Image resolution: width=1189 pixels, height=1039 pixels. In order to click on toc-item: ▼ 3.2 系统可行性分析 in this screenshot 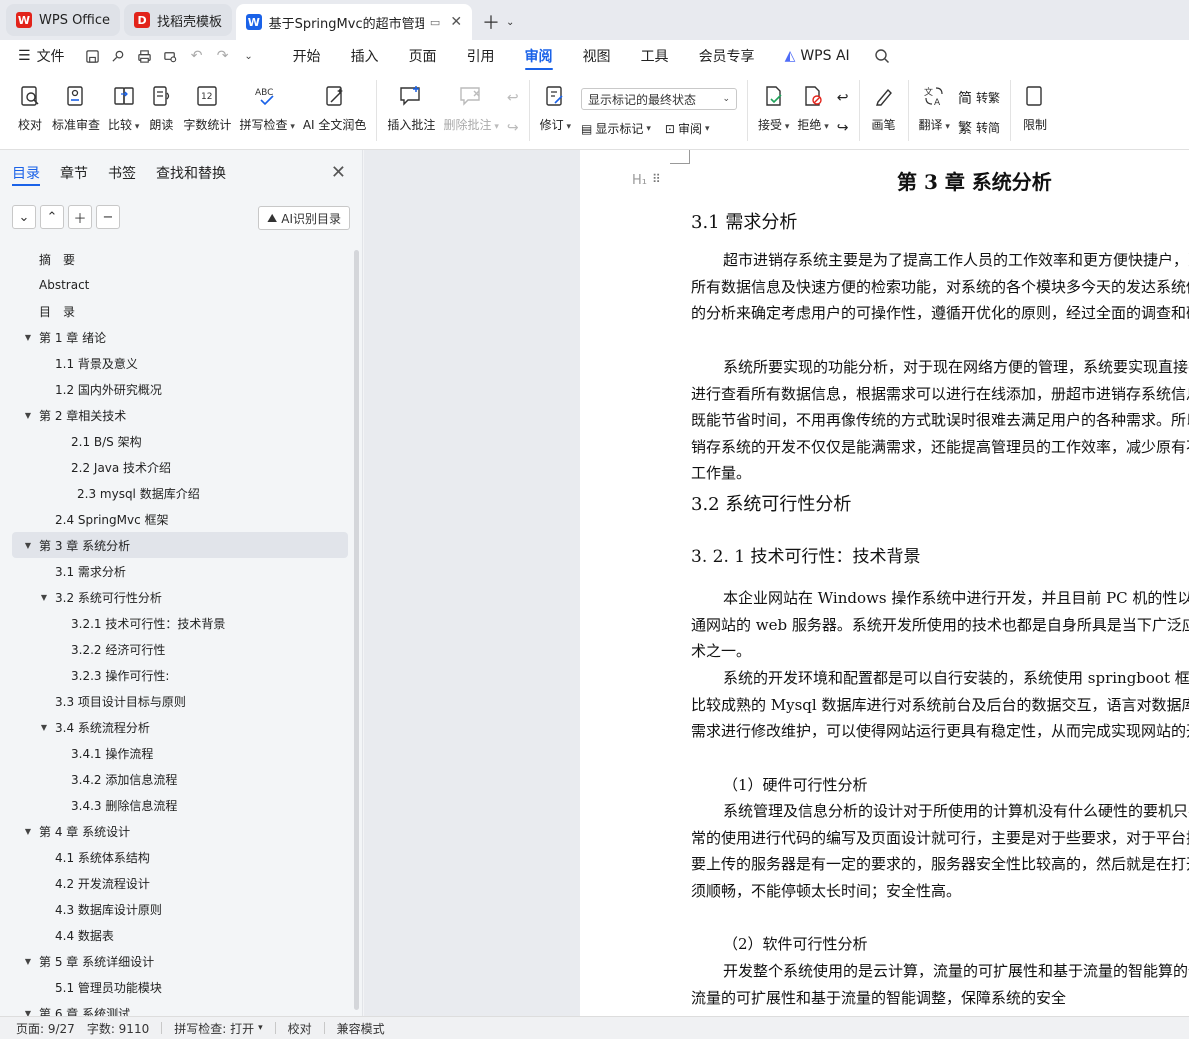, I will do `click(176, 597)`.